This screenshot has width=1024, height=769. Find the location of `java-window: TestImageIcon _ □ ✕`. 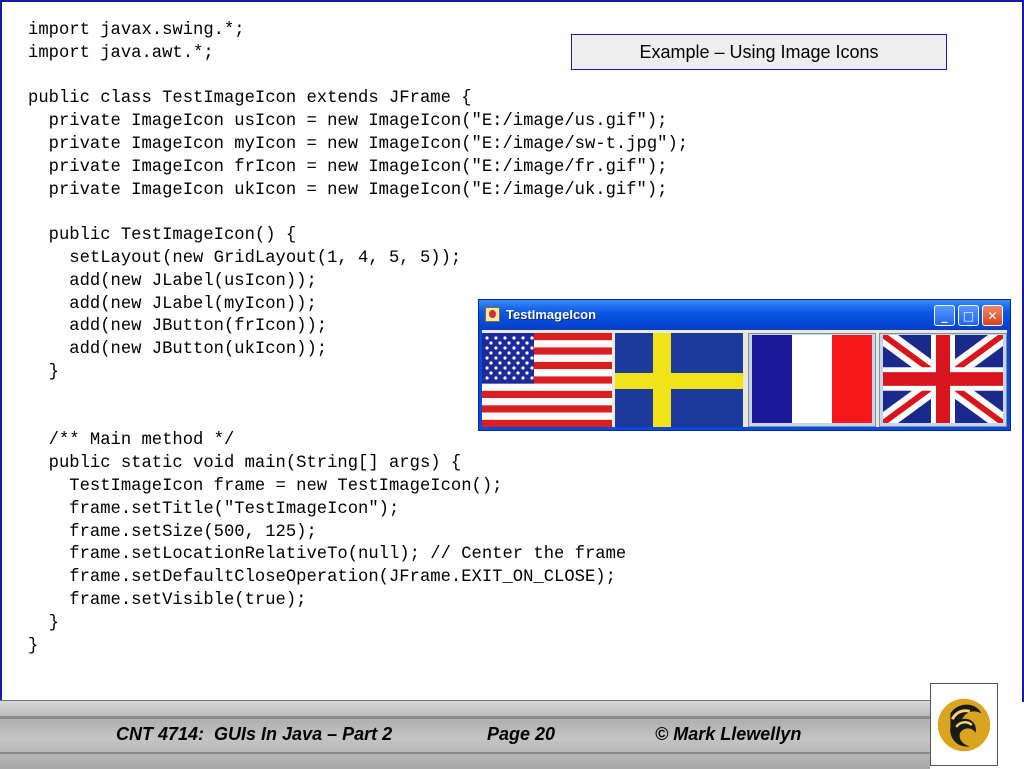

java-window: TestImageIcon _ □ ✕ is located at coordinates (744, 365).